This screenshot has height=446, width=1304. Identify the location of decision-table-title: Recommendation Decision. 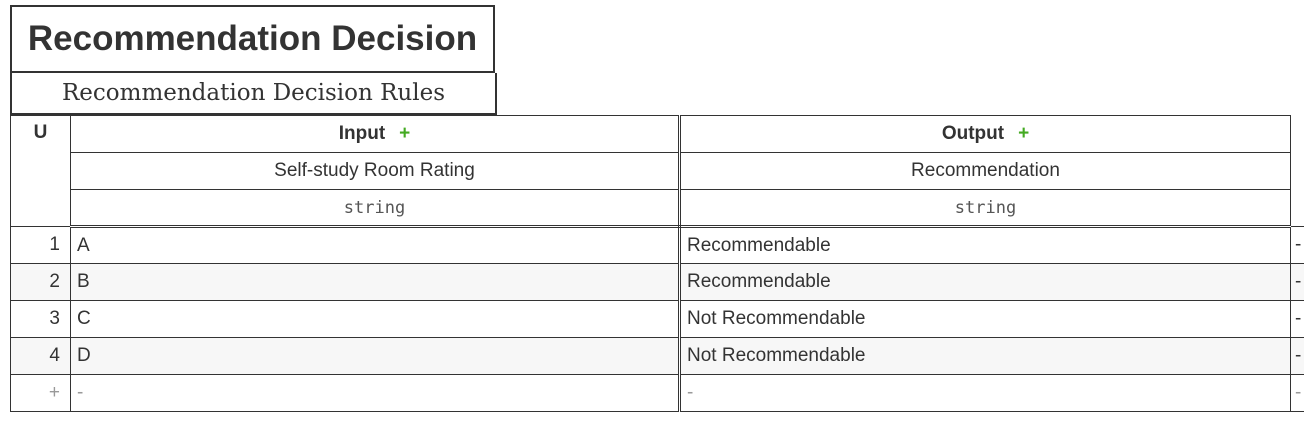
(252, 39).